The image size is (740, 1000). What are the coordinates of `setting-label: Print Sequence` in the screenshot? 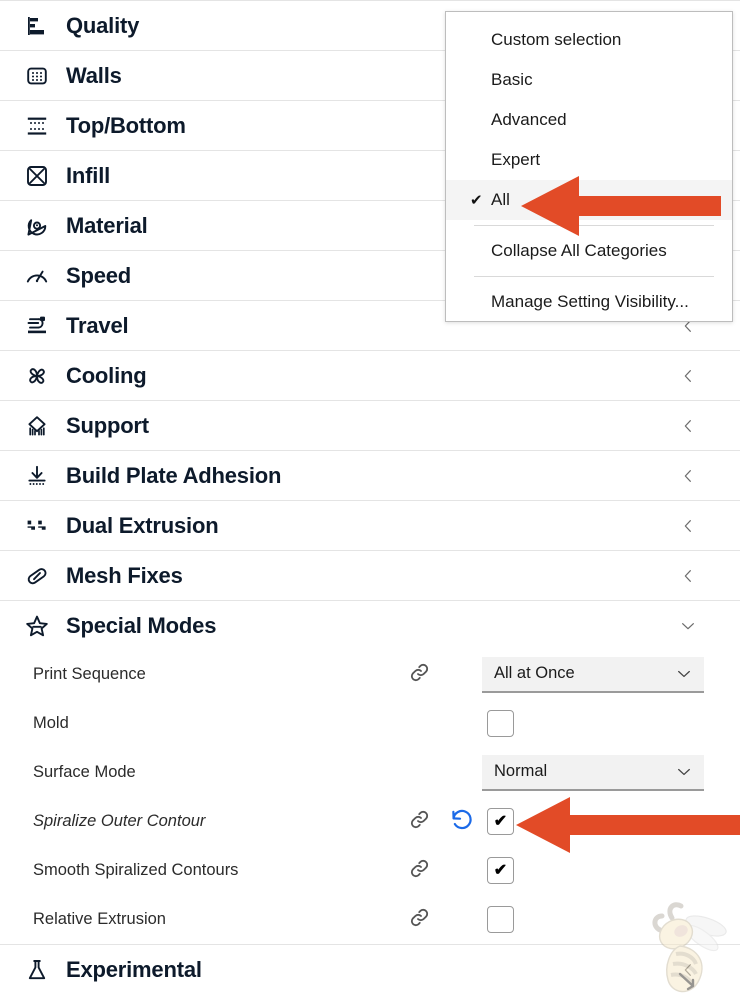 It's located at (89, 674).